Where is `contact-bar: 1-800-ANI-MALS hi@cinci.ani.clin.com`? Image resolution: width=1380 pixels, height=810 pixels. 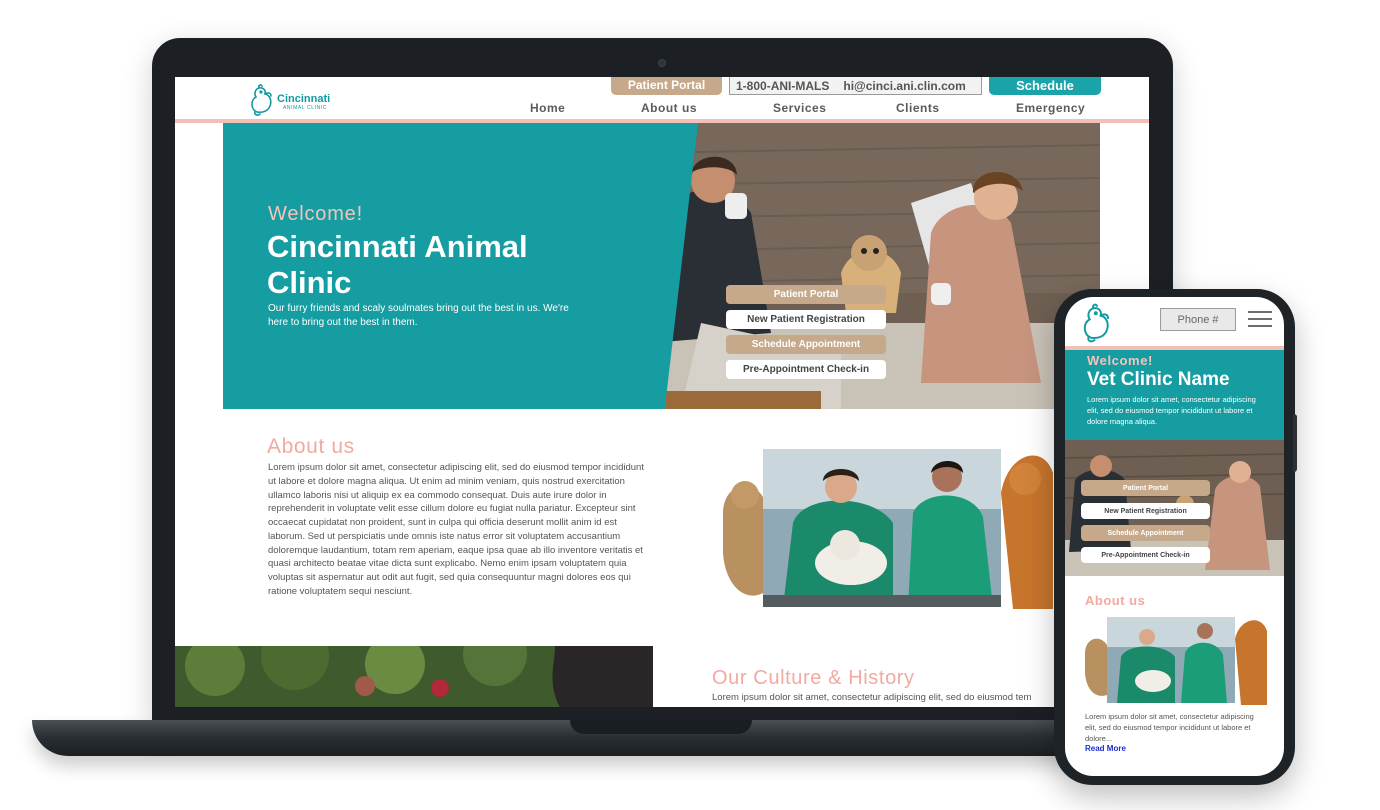 contact-bar: 1-800-ANI-MALS hi@cinci.ani.clin.com is located at coordinates (855, 86).